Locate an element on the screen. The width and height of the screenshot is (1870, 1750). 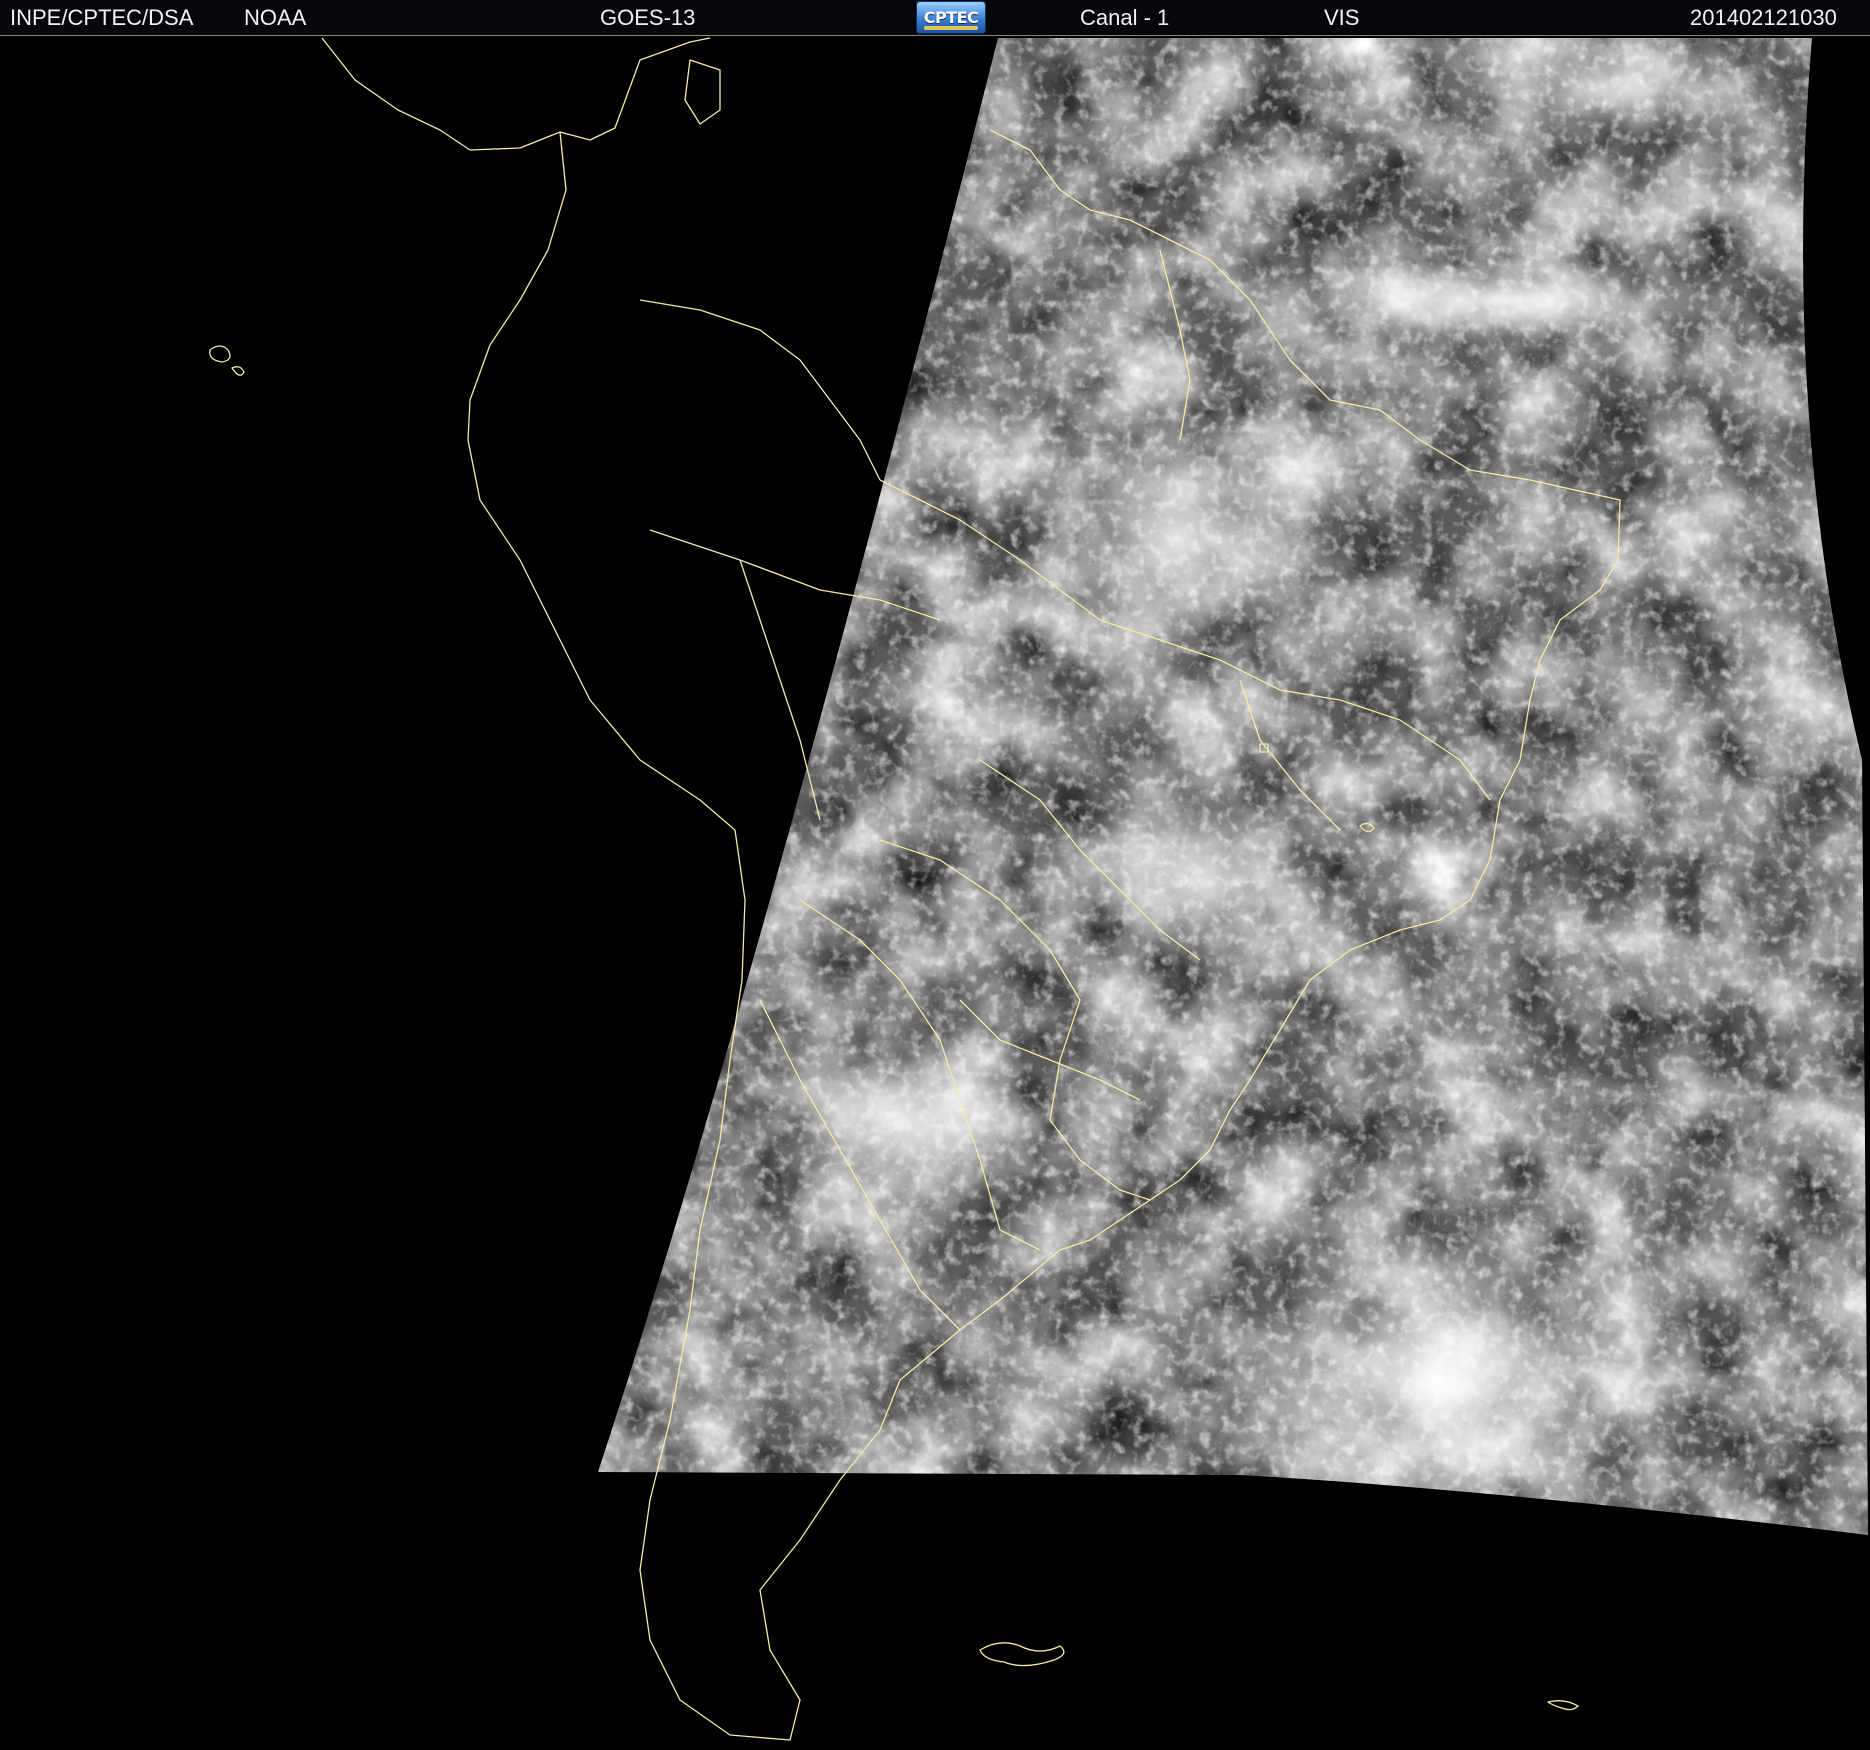
logo-wave-icon is located at coordinates (951, 28).